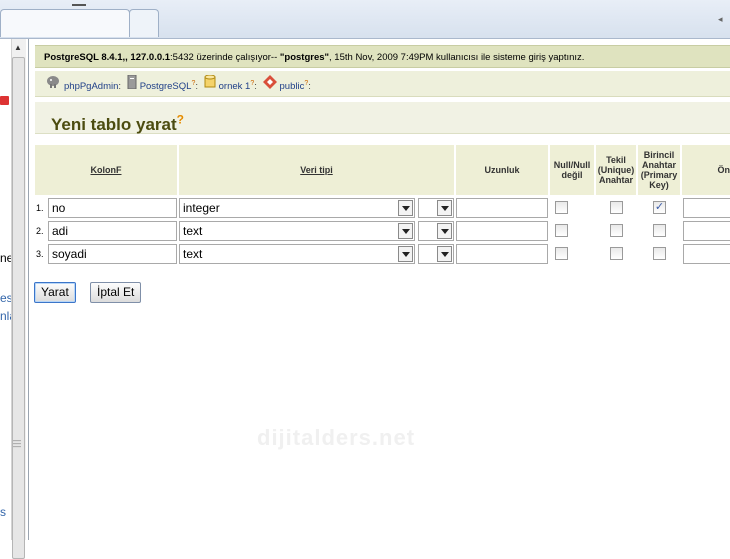 This screenshot has width=730, height=559. I want to click on header-column-name: KolonF, so click(106, 170).